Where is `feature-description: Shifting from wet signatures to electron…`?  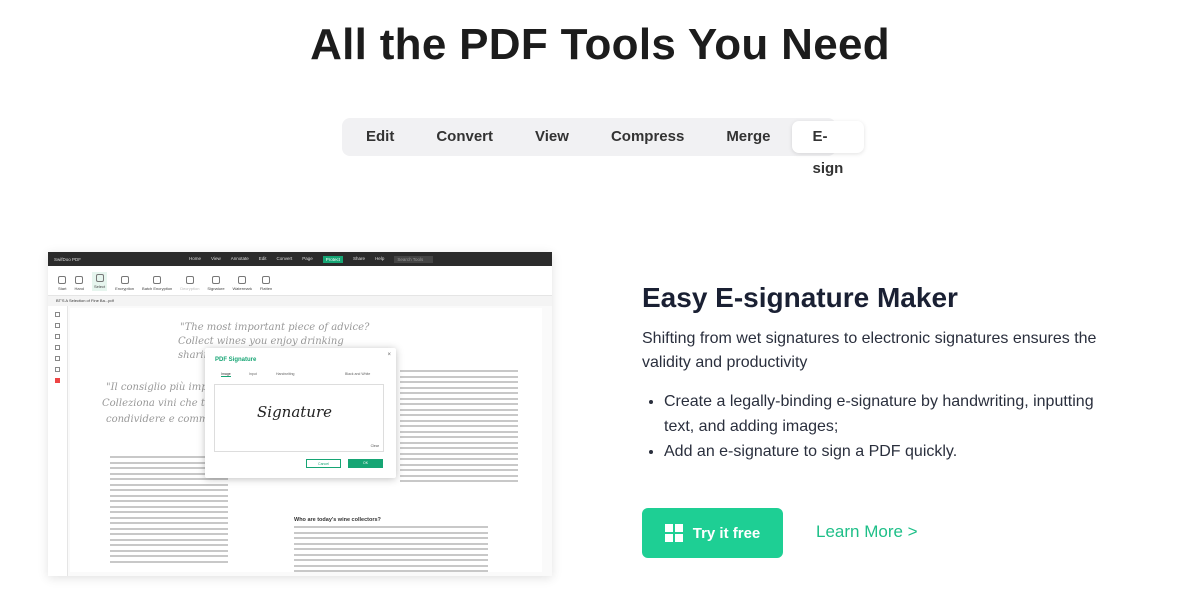 feature-description: Shifting from wet signatures to electron… is located at coordinates (869, 350).